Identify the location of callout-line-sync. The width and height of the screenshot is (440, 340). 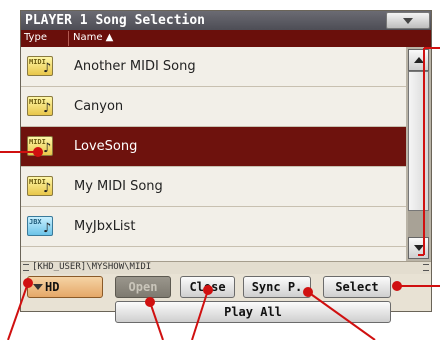
(341, 315).